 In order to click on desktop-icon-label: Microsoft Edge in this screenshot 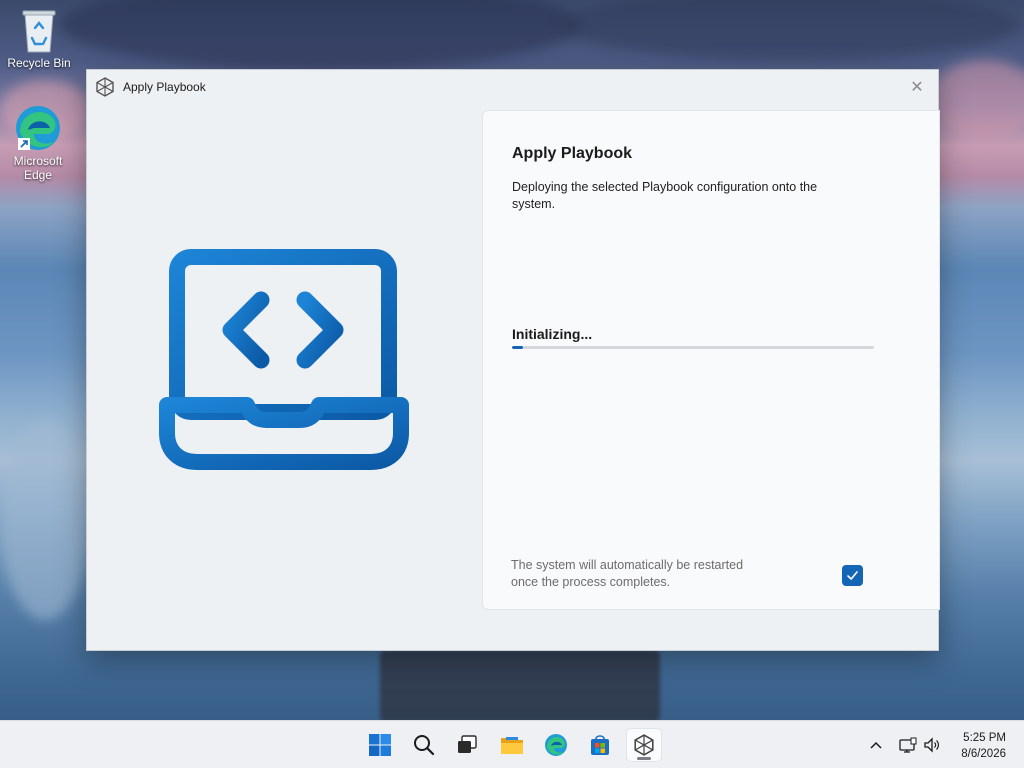, I will do `click(38, 168)`.